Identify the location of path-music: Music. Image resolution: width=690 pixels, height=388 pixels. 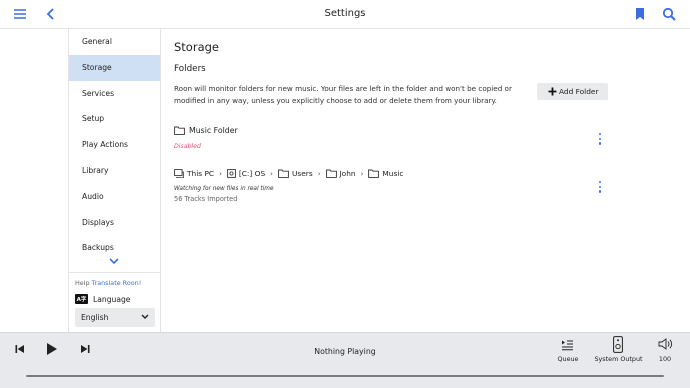
(393, 173).